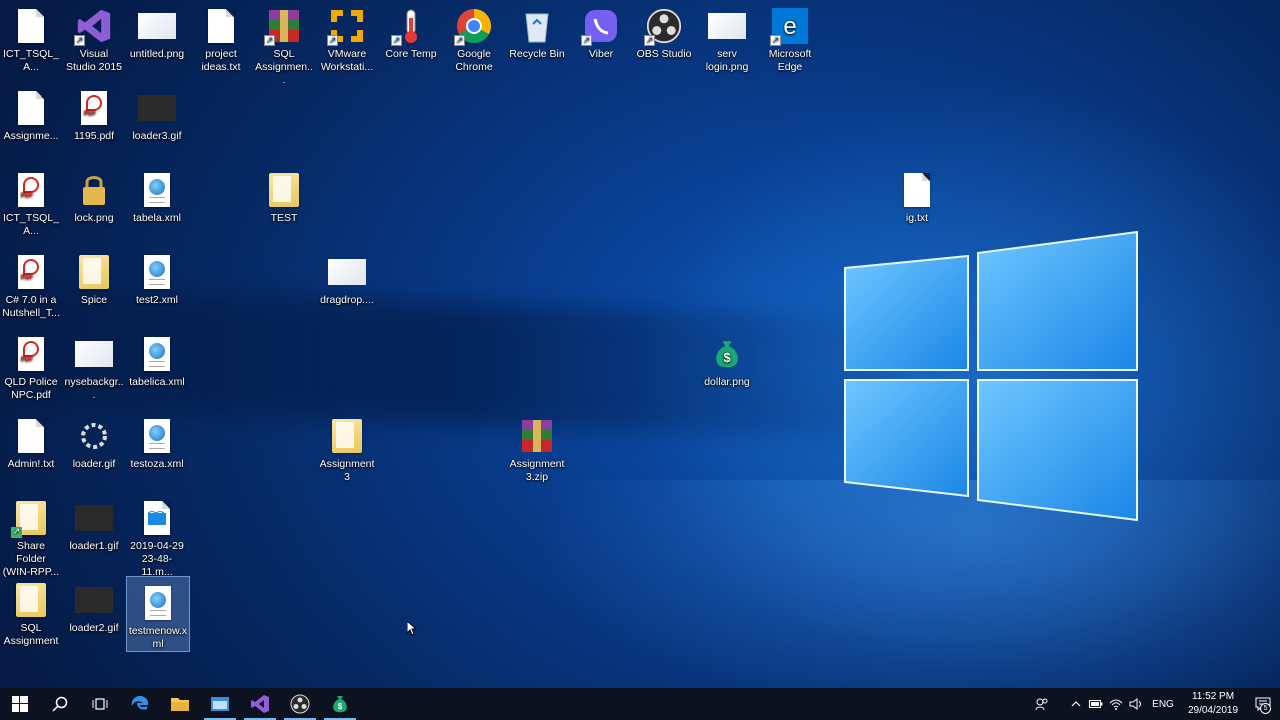 This screenshot has height=720, width=1280. Describe the element at coordinates (157, 358) in the screenshot. I see `desktop-icon: tabelica.xml` at that location.